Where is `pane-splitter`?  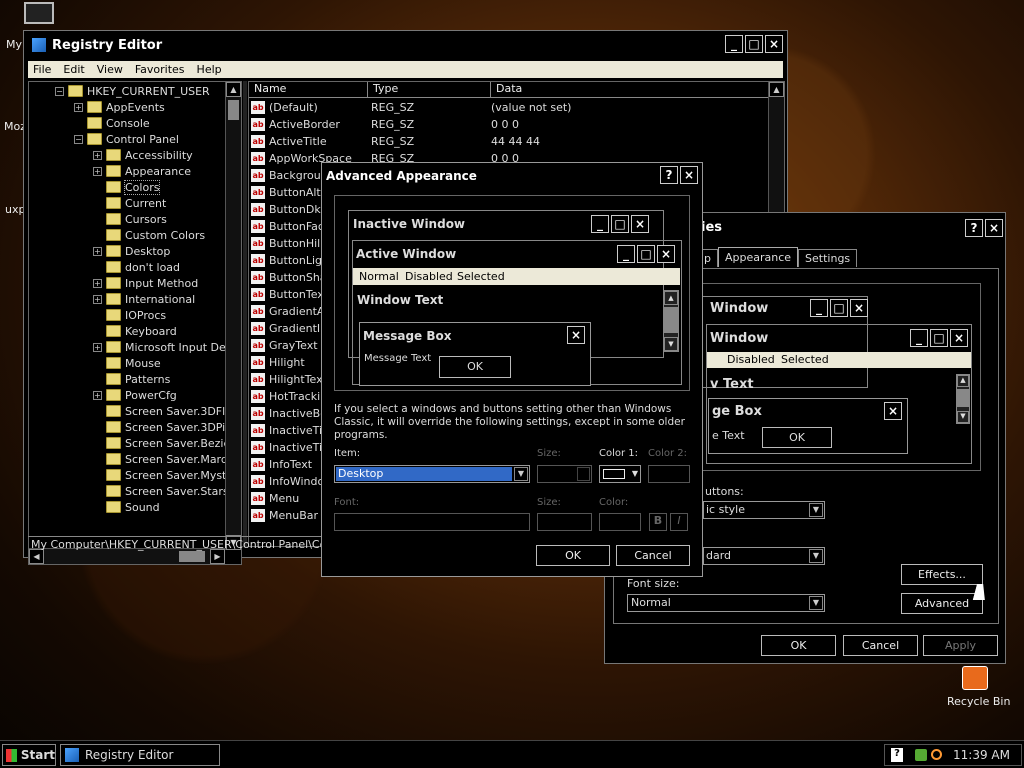 pane-splitter is located at coordinates (245, 314).